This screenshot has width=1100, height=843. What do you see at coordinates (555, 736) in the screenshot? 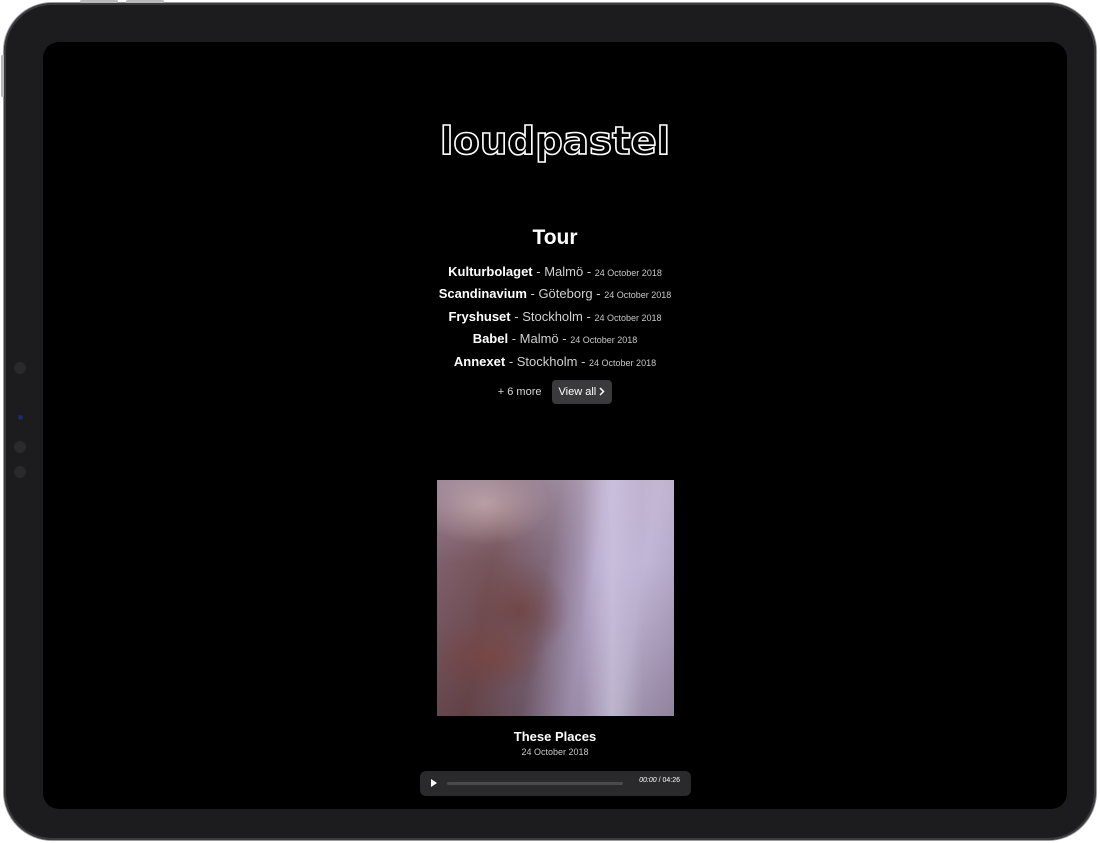
I see `release-title: These Places` at bounding box center [555, 736].